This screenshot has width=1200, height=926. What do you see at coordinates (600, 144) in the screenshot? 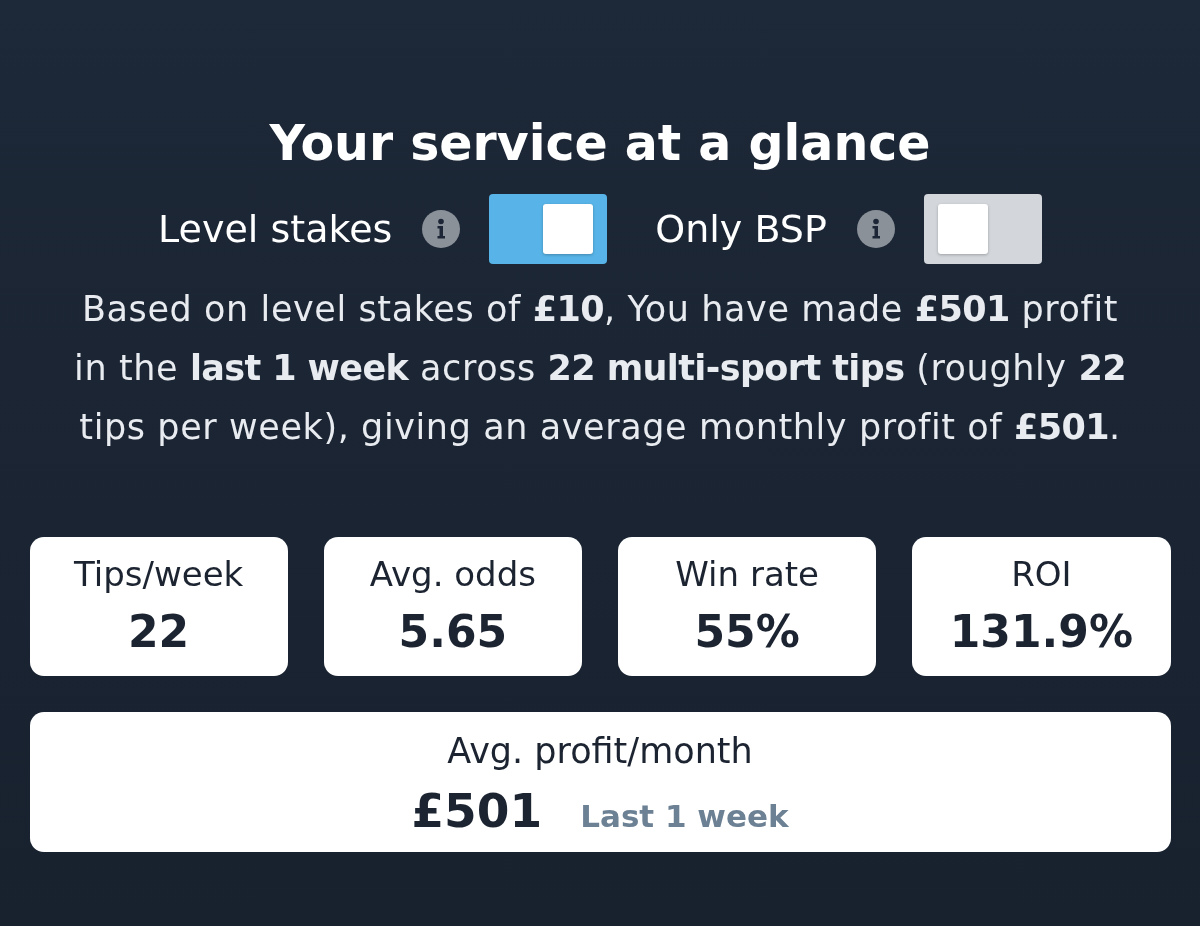
I see `page-title: Your service at a glance` at bounding box center [600, 144].